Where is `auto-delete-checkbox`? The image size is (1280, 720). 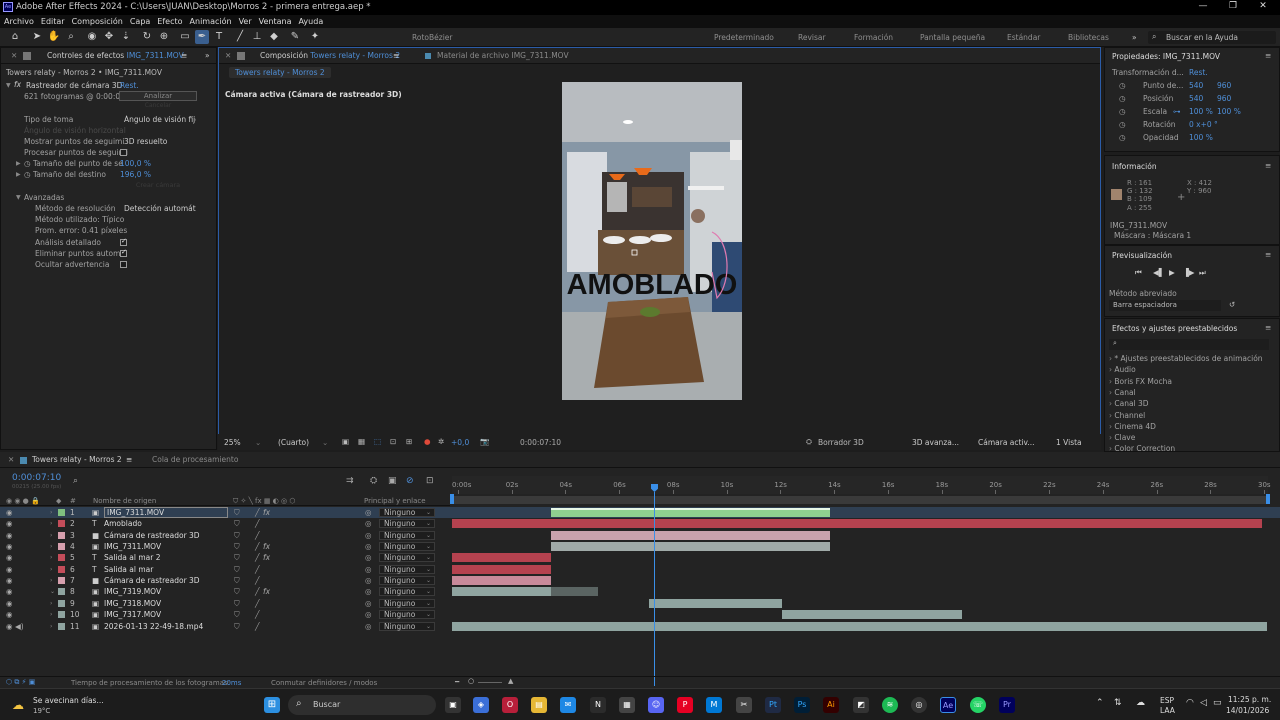
auto-delete-checkbox is located at coordinates (123, 252).